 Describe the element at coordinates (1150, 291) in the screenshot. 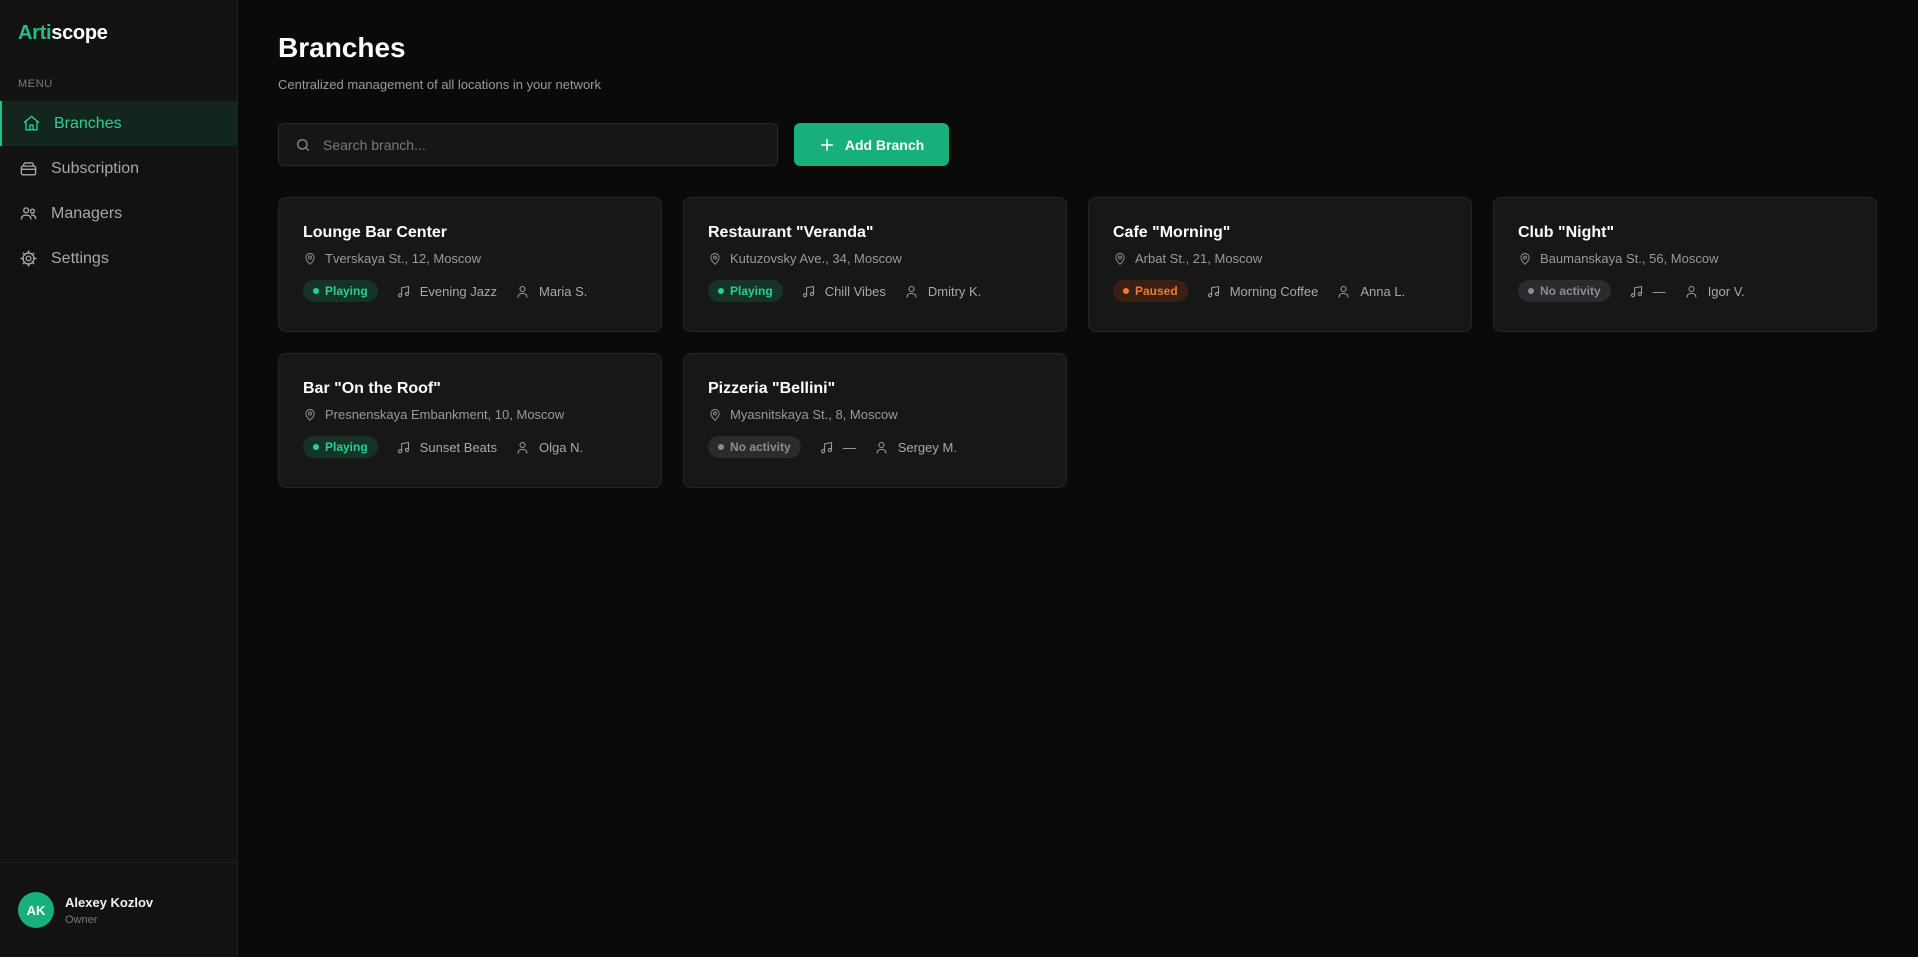

I see `status-badge: Paused` at that location.